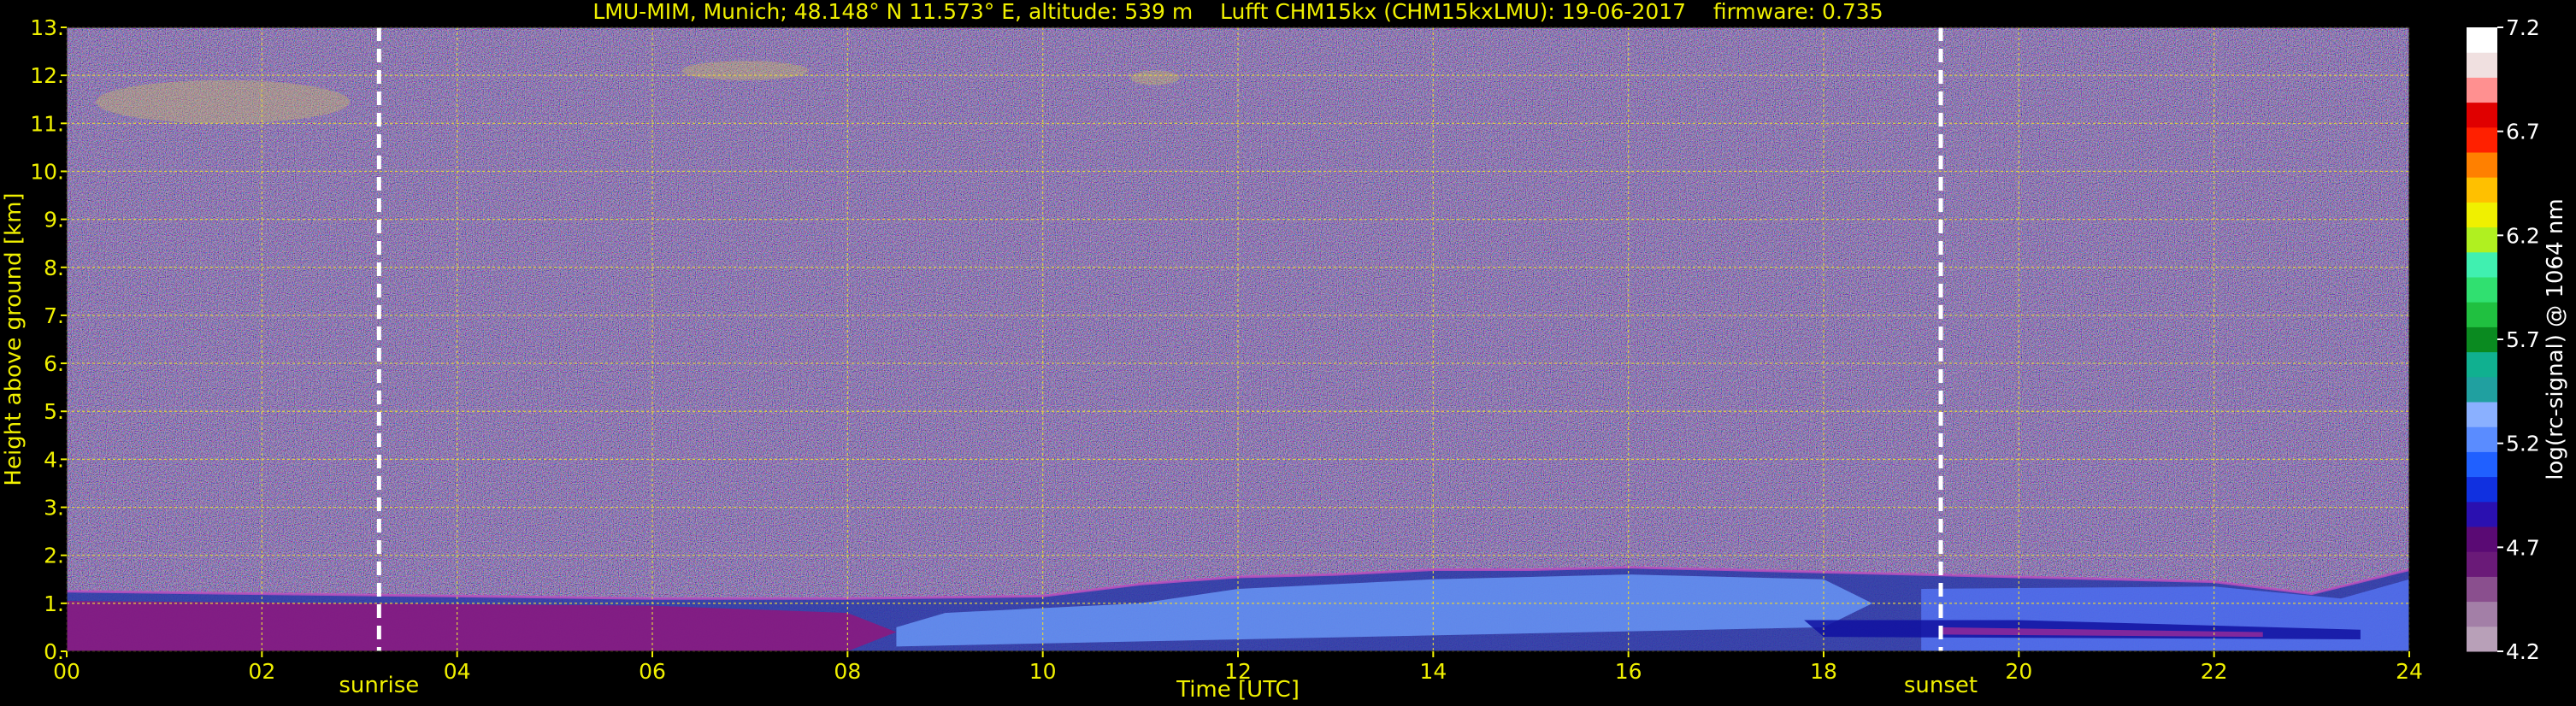 Image resolution: width=2576 pixels, height=706 pixels. What do you see at coordinates (1628, 671) in the screenshot?
I see `x-tick-label: 16` at bounding box center [1628, 671].